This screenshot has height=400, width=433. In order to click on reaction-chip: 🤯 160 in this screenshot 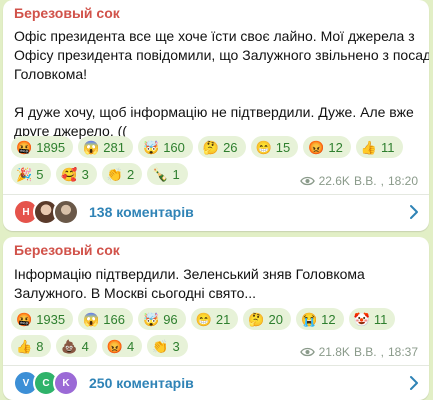, I will do `click(165, 147)`.